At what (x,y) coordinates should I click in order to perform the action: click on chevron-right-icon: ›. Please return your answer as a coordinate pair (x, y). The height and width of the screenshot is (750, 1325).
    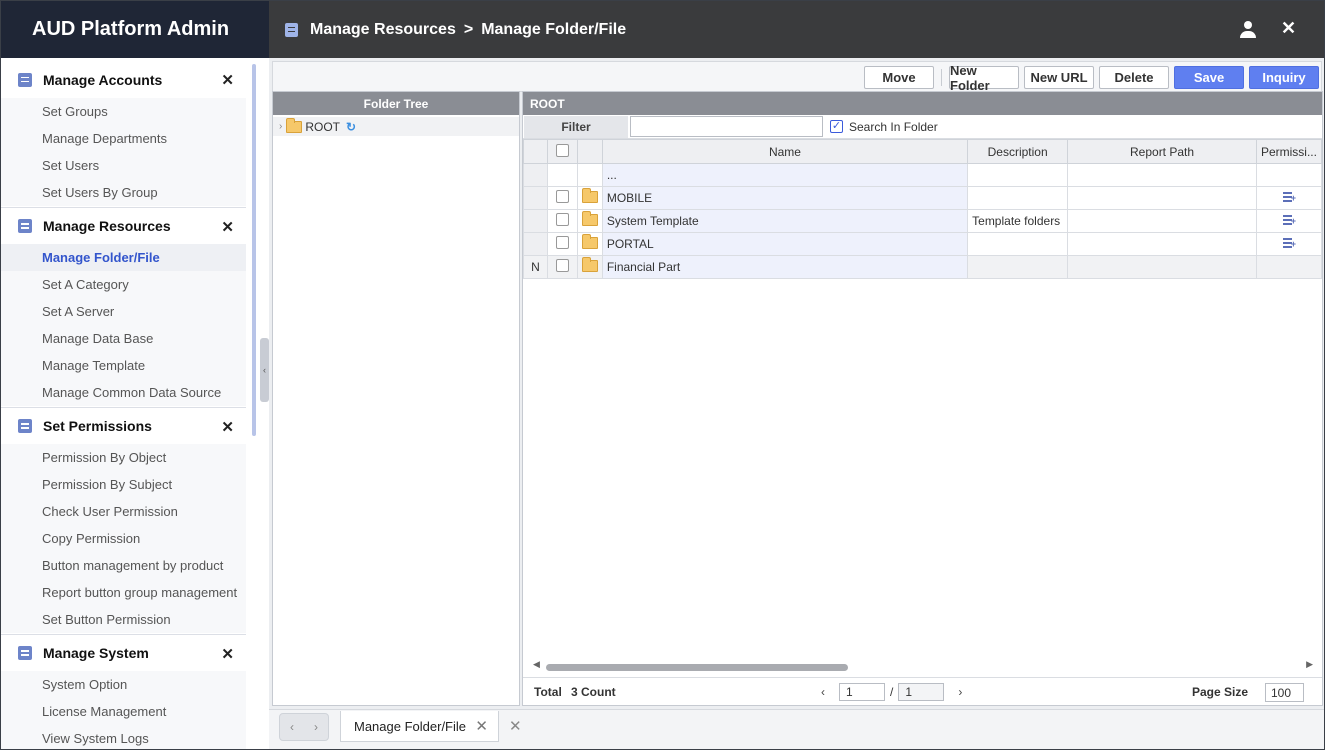
    Looking at the image, I should click on (280, 126).